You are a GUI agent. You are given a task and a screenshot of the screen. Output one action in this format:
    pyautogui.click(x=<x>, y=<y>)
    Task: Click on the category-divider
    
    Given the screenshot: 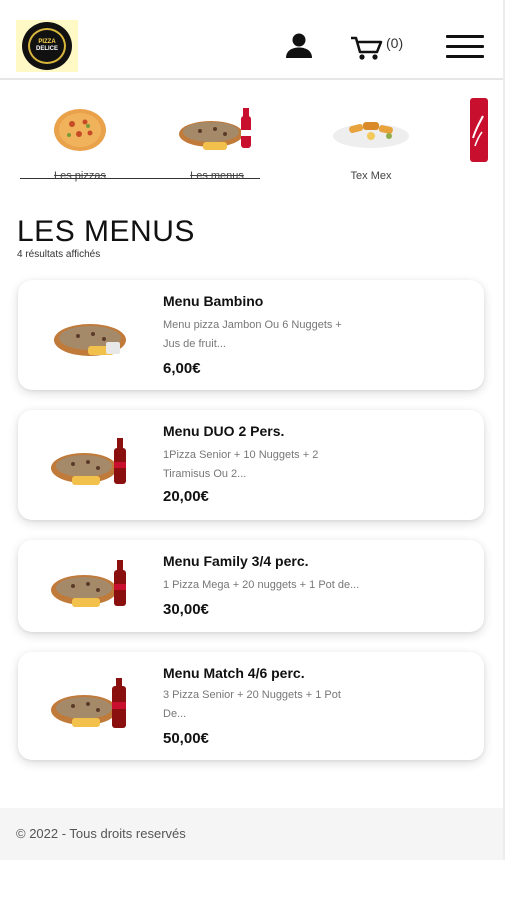 What is the action you would take?
    pyautogui.click(x=140, y=178)
    